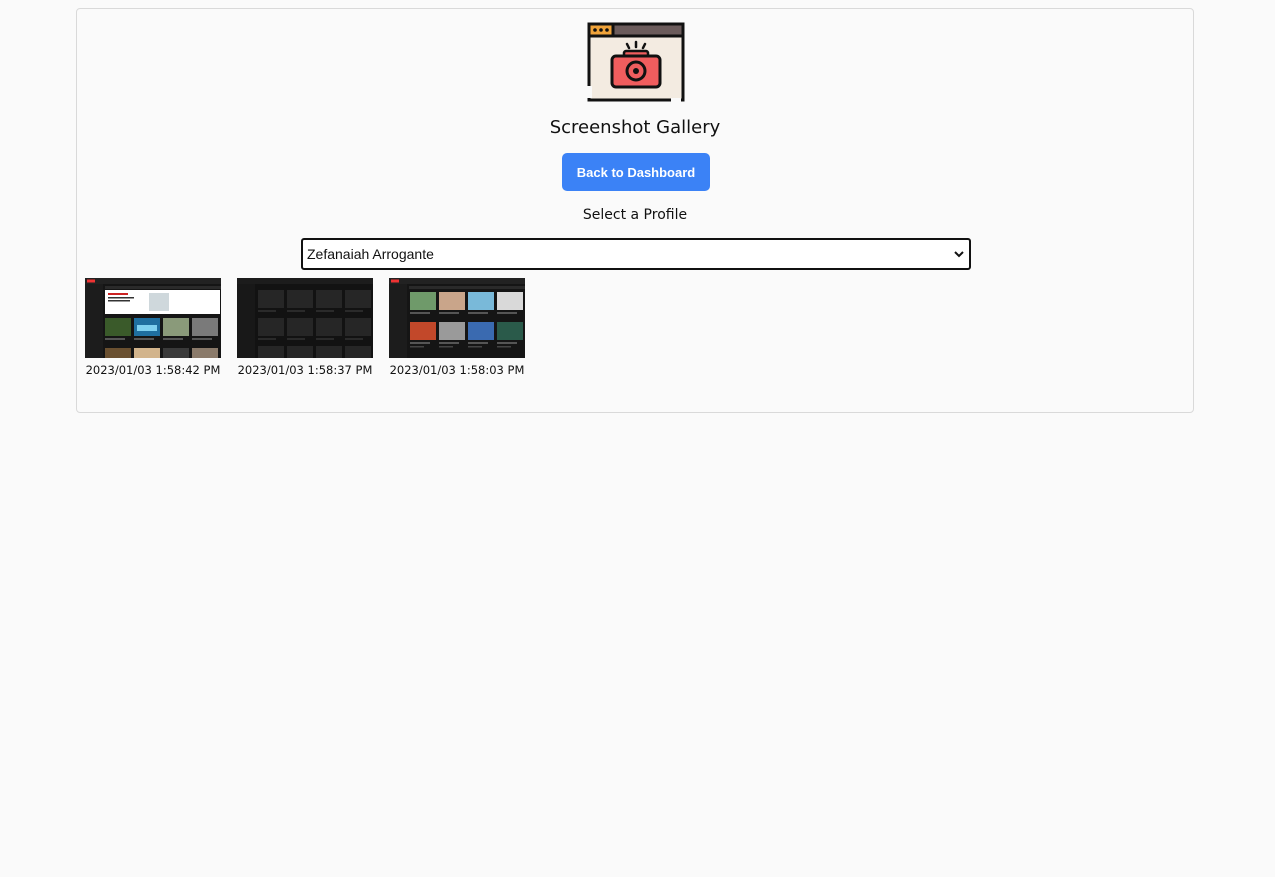  I want to click on back-to-dashboard-button: Back to Dashboard, so click(636, 172).